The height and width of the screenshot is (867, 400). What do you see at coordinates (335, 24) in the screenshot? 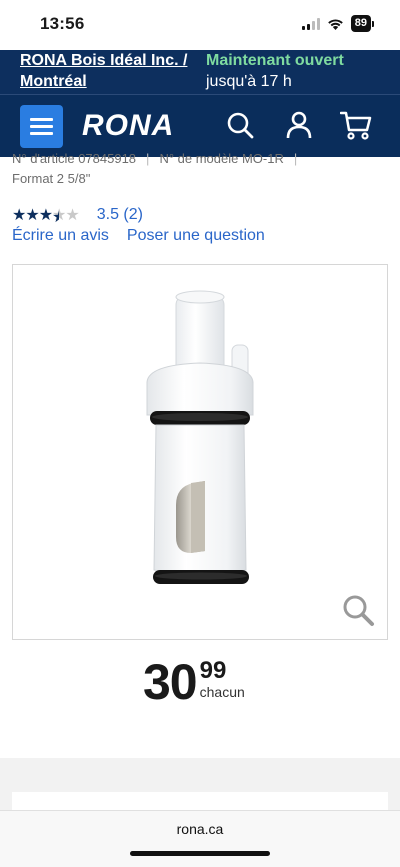
I see `wifi-icon` at bounding box center [335, 24].